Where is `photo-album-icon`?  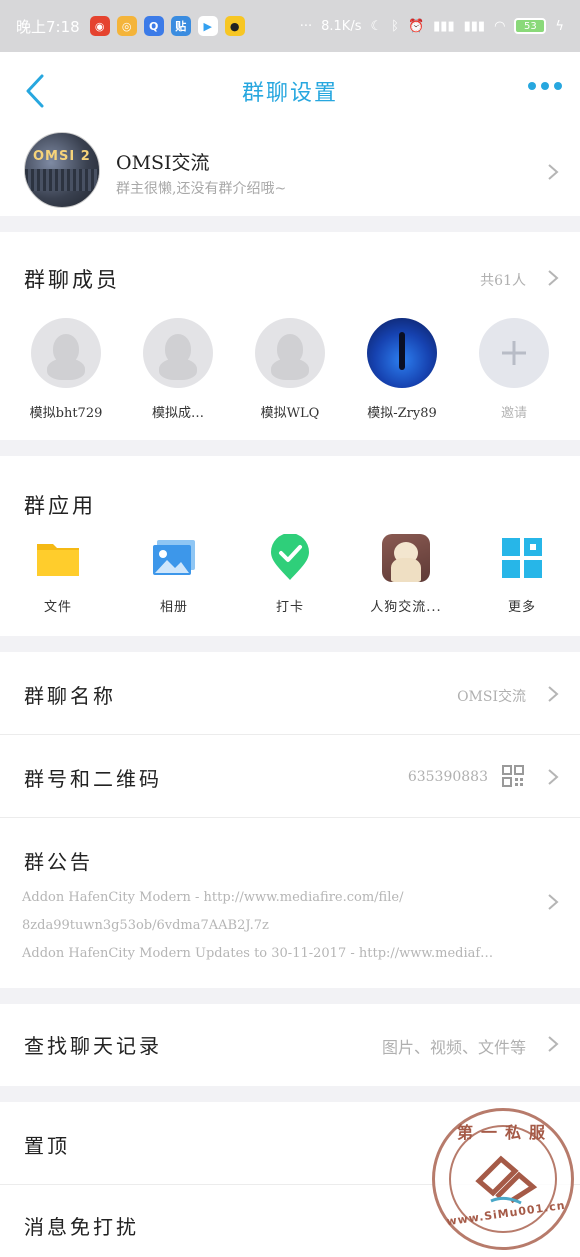 photo-album-icon is located at coordinates (174, 558).